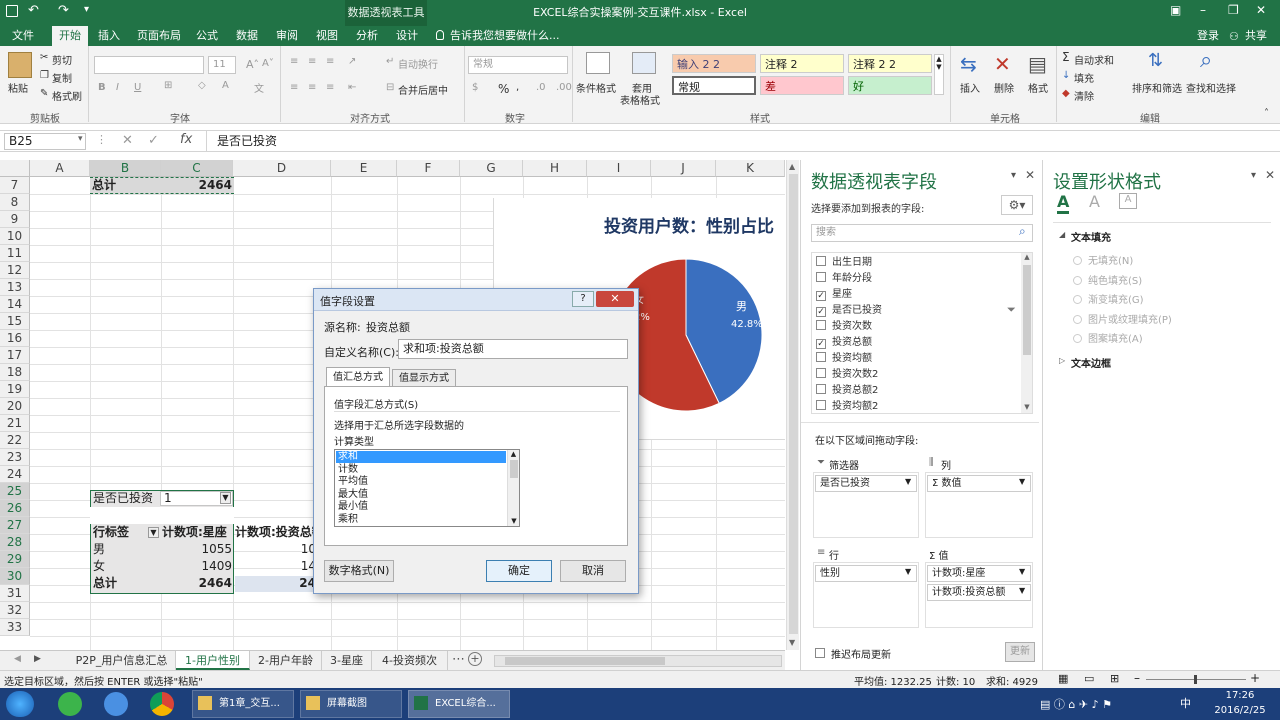 This screenshot has width=1280, height=720. What do you see at coordinates (1091, 362) in the screenshot?
I see `text-border-header: 文本边框` at bounding box center [1091, 362].